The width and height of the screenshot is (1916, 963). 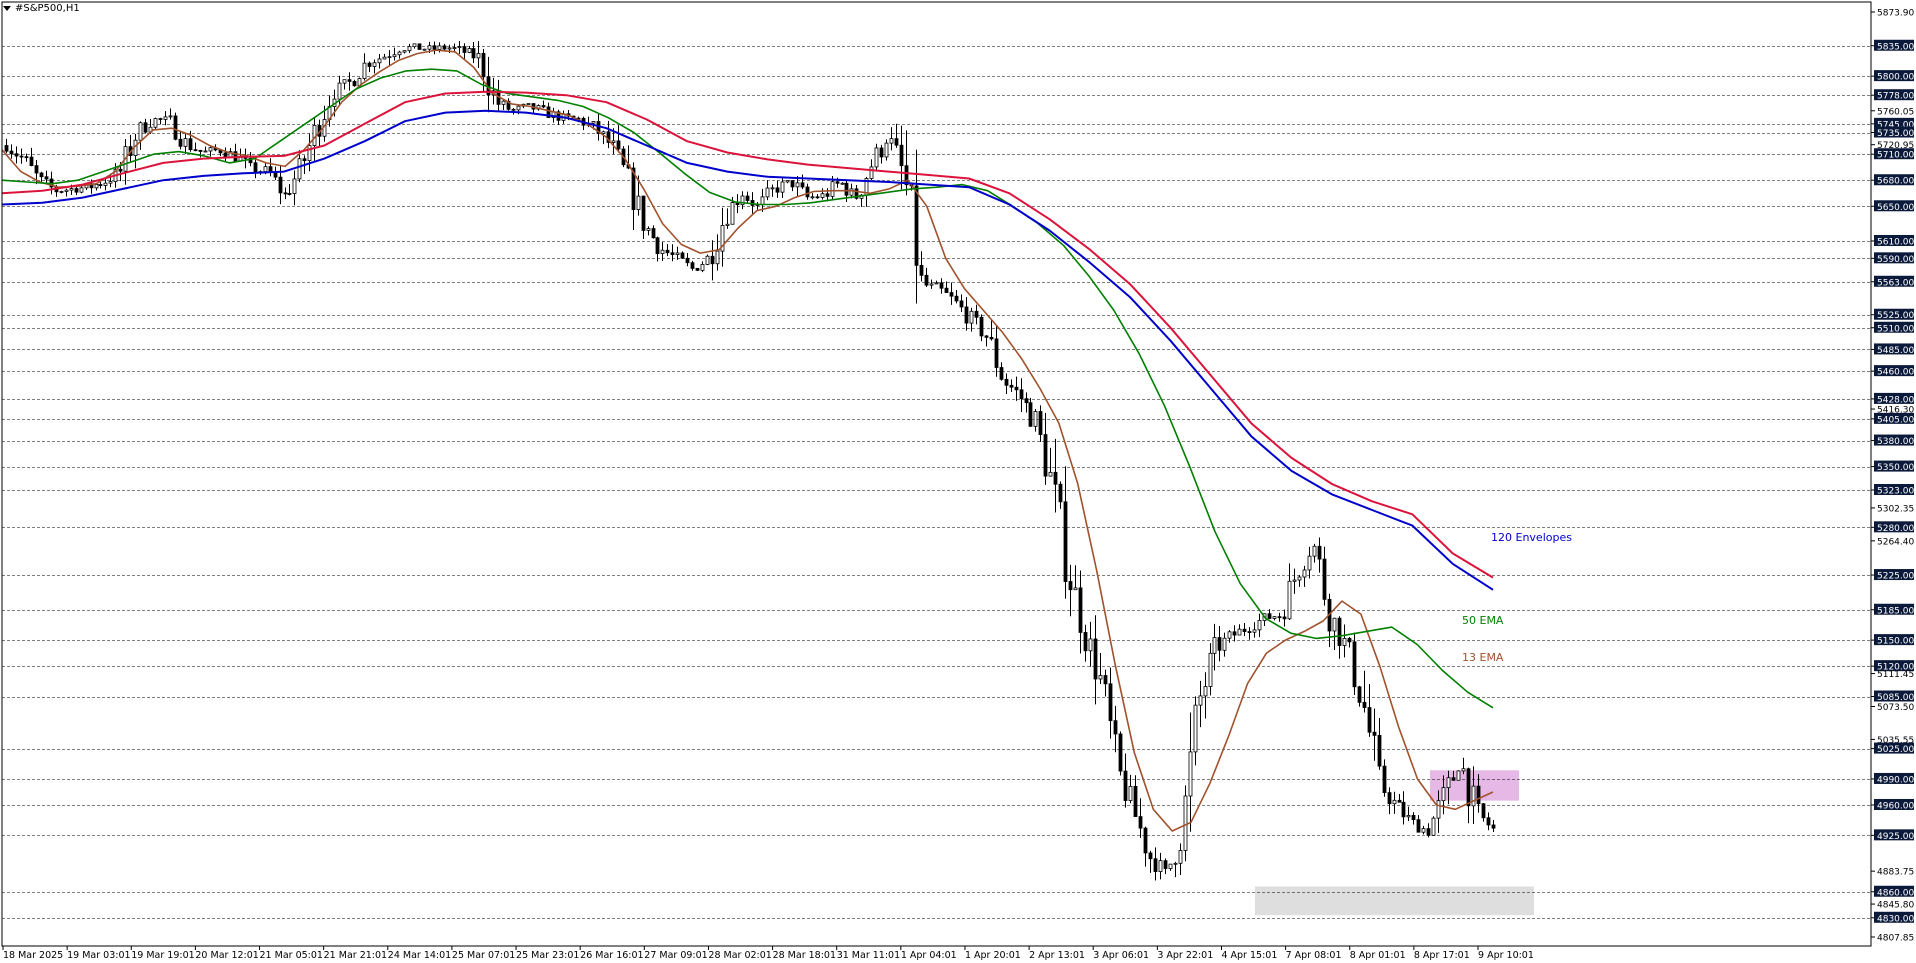 What do you see at coordinates (804, 955) in the screenshot?
I see `x-tick-label: 28 Mar 18:01` at bounding box center [804, 955].